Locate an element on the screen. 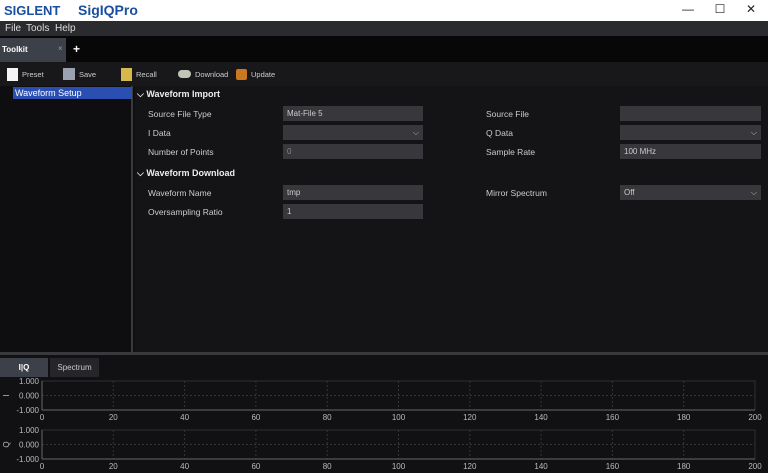 The width and height of the screenshot is (768, 473). menu-bar: File Tools Help is located at coordinates (384, 28).